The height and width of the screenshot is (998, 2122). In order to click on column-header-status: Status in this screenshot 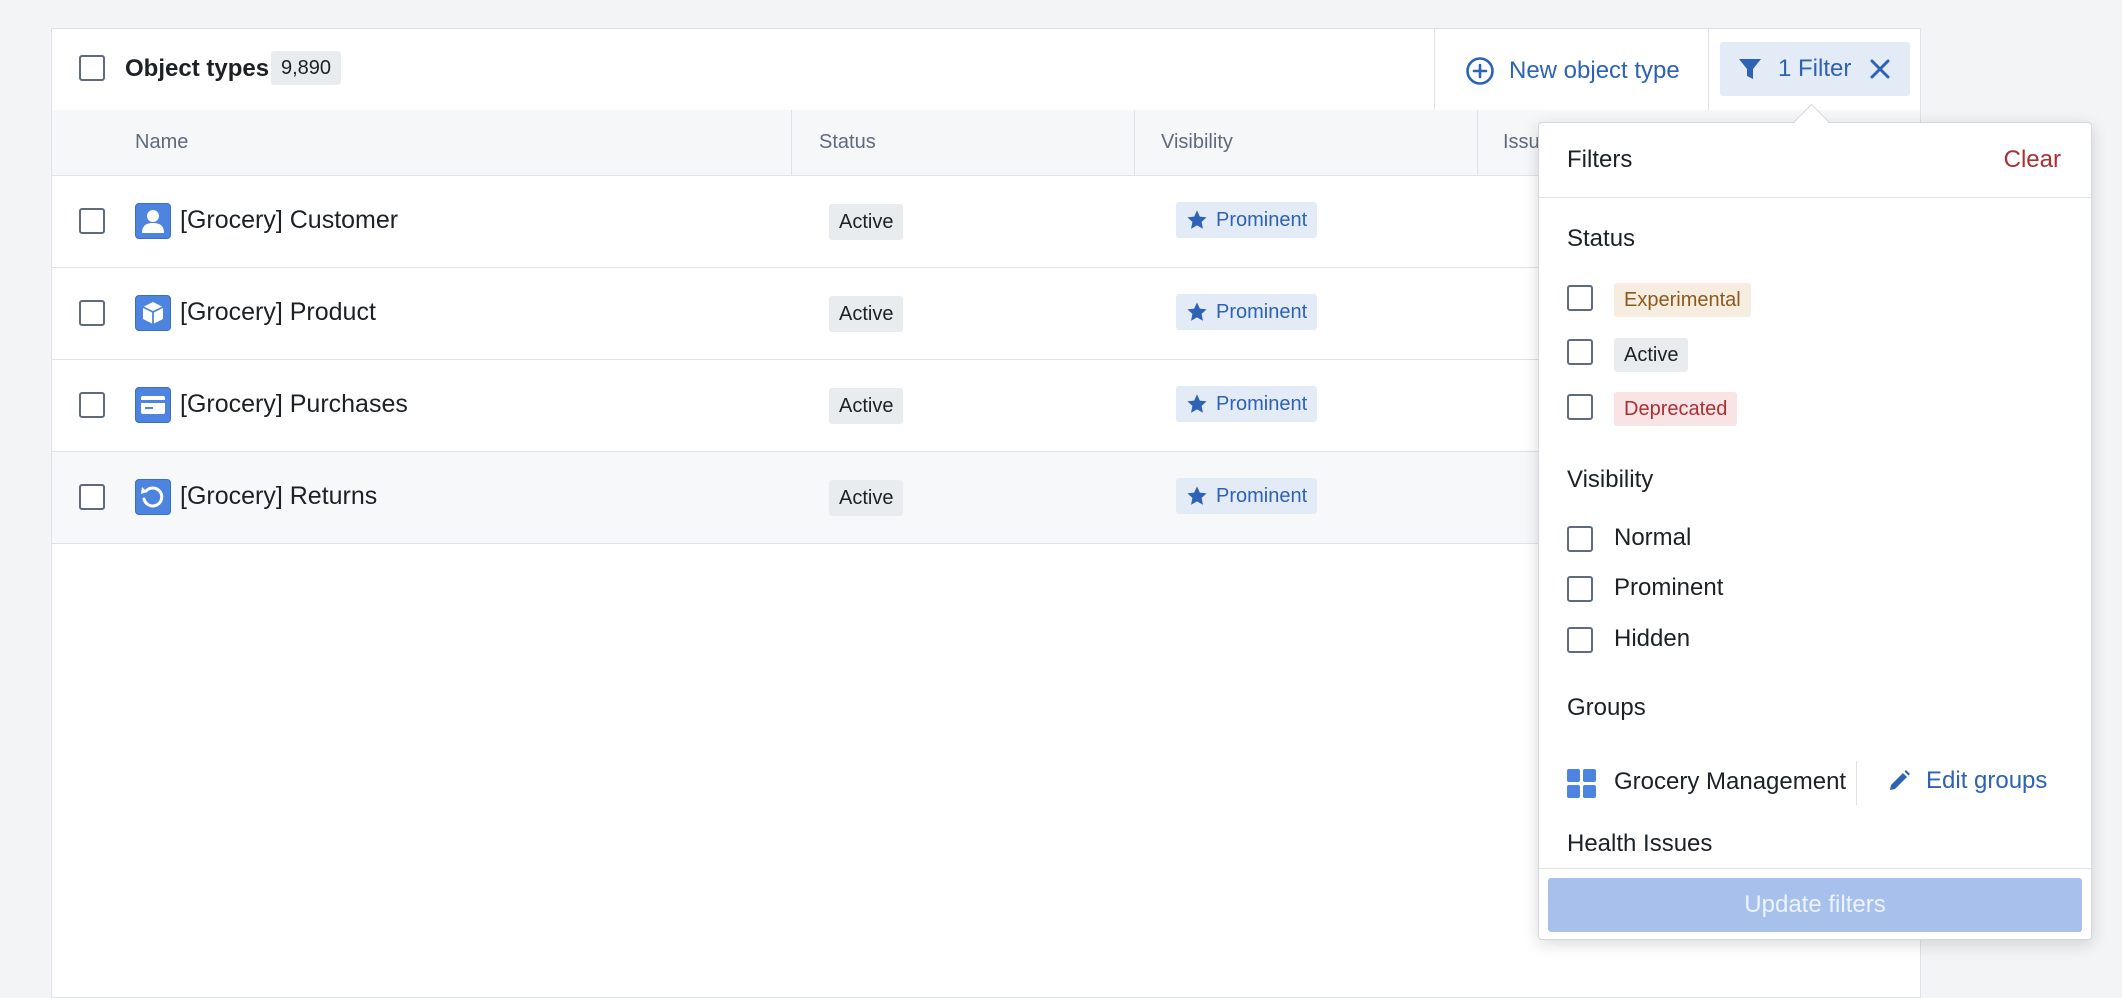, I will do `click(847, 142)`.